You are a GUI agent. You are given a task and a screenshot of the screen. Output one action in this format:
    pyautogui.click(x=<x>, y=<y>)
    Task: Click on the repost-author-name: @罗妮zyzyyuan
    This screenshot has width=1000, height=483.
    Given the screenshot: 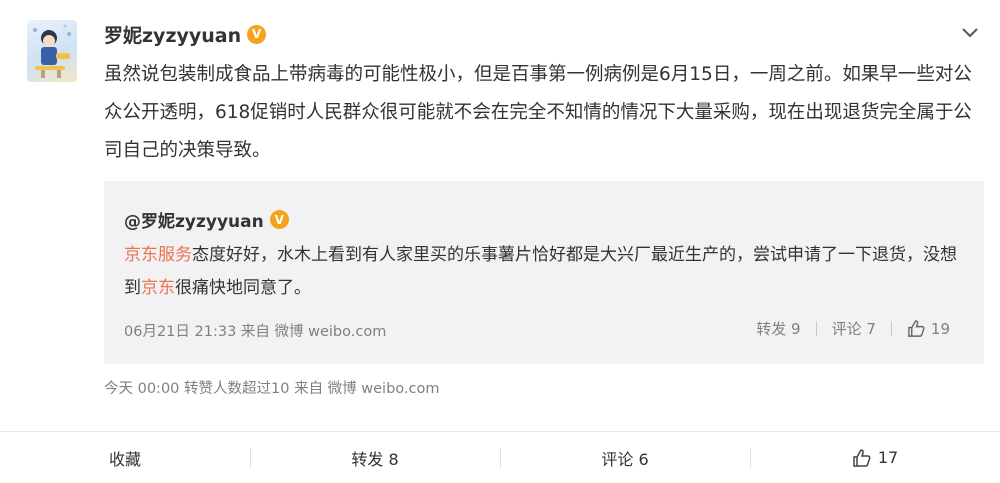 What is the action you would take?
    pyautogui.click(x=194, y=219)
    